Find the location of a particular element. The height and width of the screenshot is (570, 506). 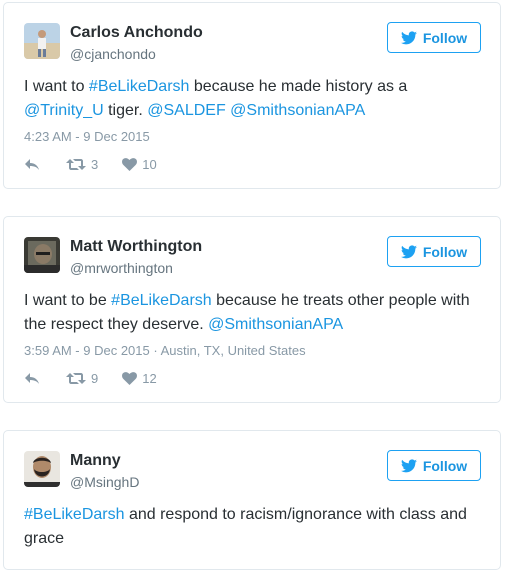

tweet-text-segment: I want to is located at coordinates (56, 86).